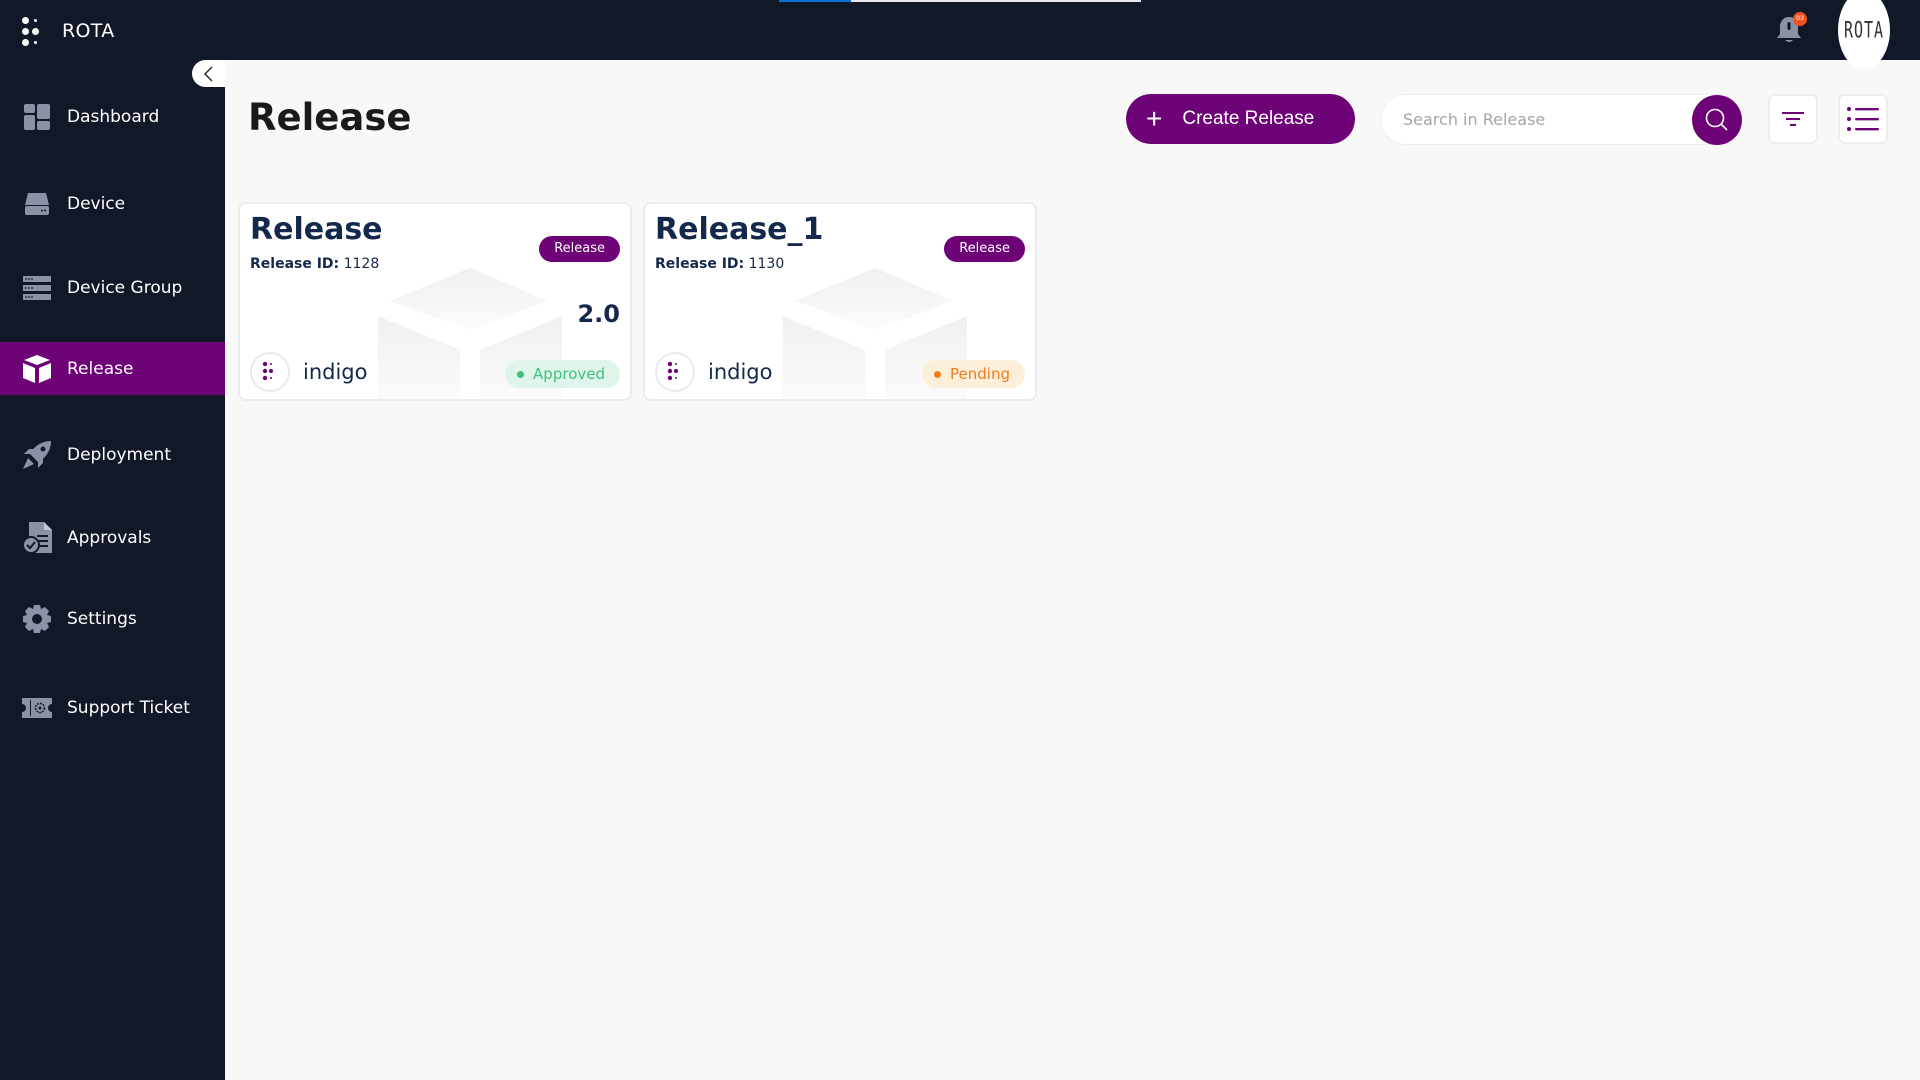 Image resolution: width=1920 pixels, height=1080 pixels. Describe the element at coordinates (128, 707) in the screenshot. I see `sidebar-item-label: Support Ticket` at that location.